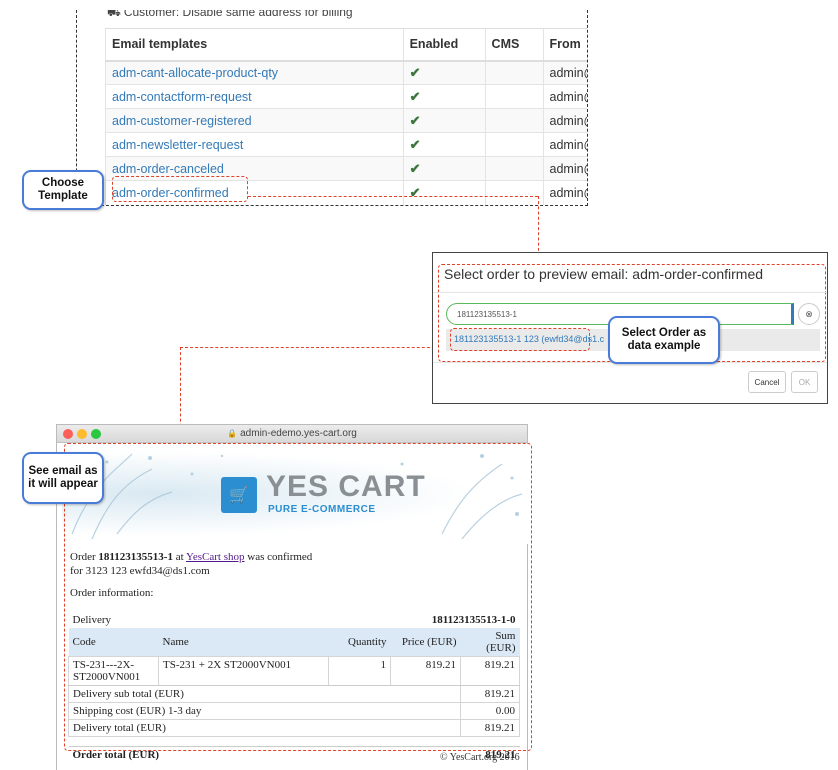  I want to click on callout-choose-template: Choose Template, so click(63, 190).